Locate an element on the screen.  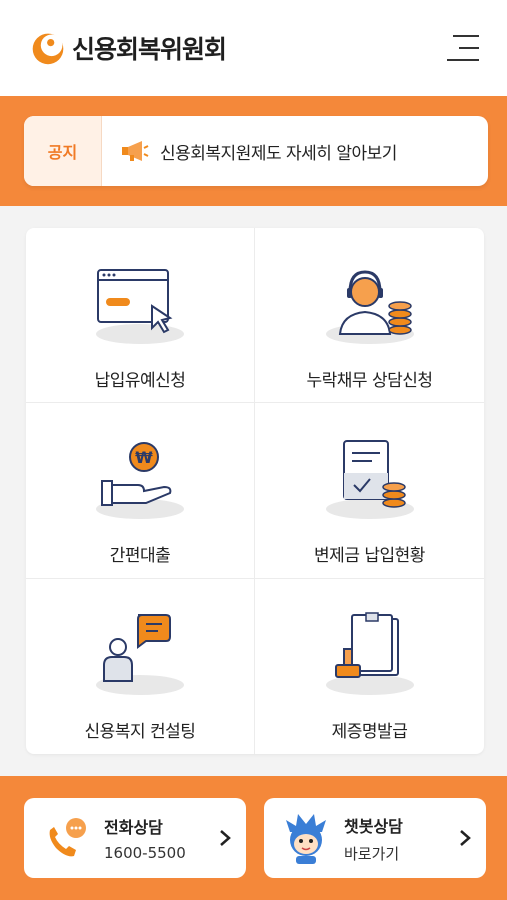
service-label: 신용복지 컨설팅 is located at coordinates (140, 731).